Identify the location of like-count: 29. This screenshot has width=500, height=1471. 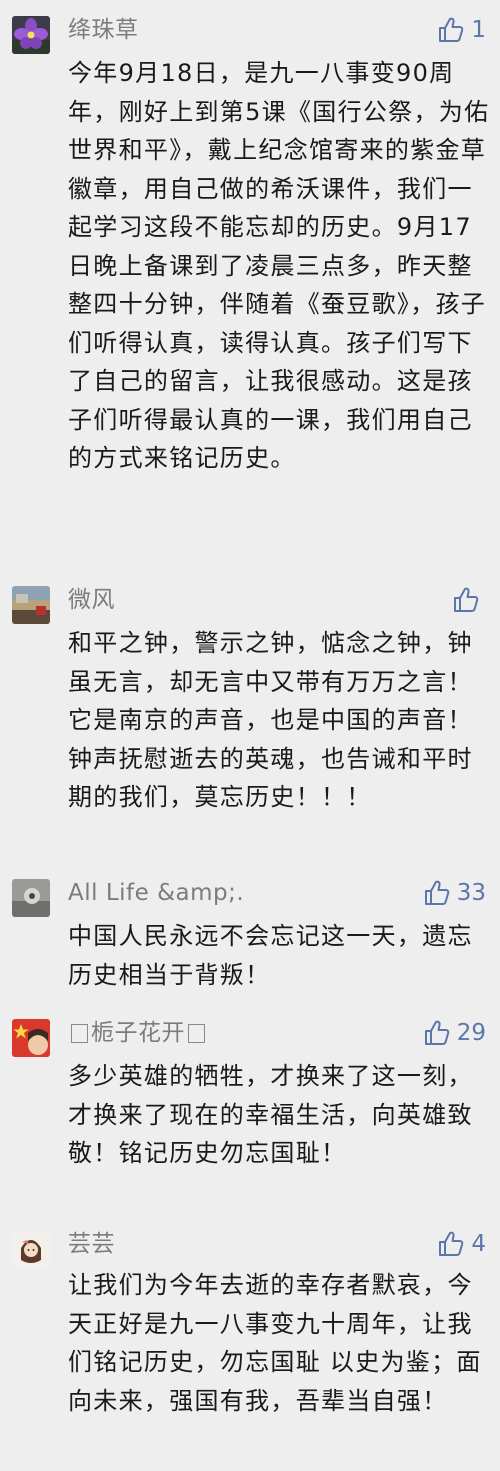
(471, 1033).